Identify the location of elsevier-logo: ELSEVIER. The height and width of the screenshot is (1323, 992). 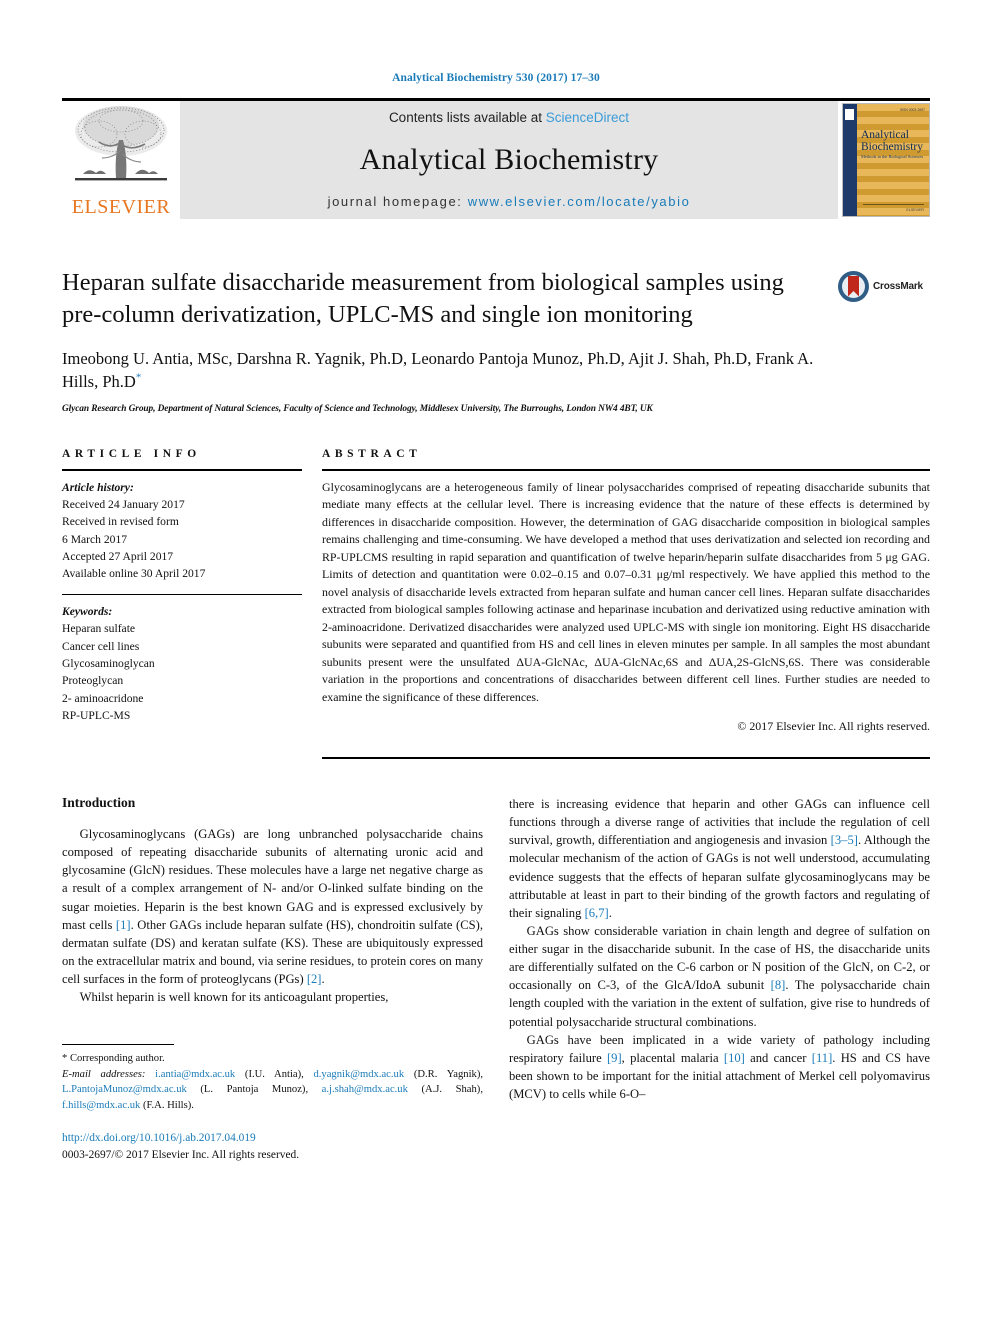
(121, 160).